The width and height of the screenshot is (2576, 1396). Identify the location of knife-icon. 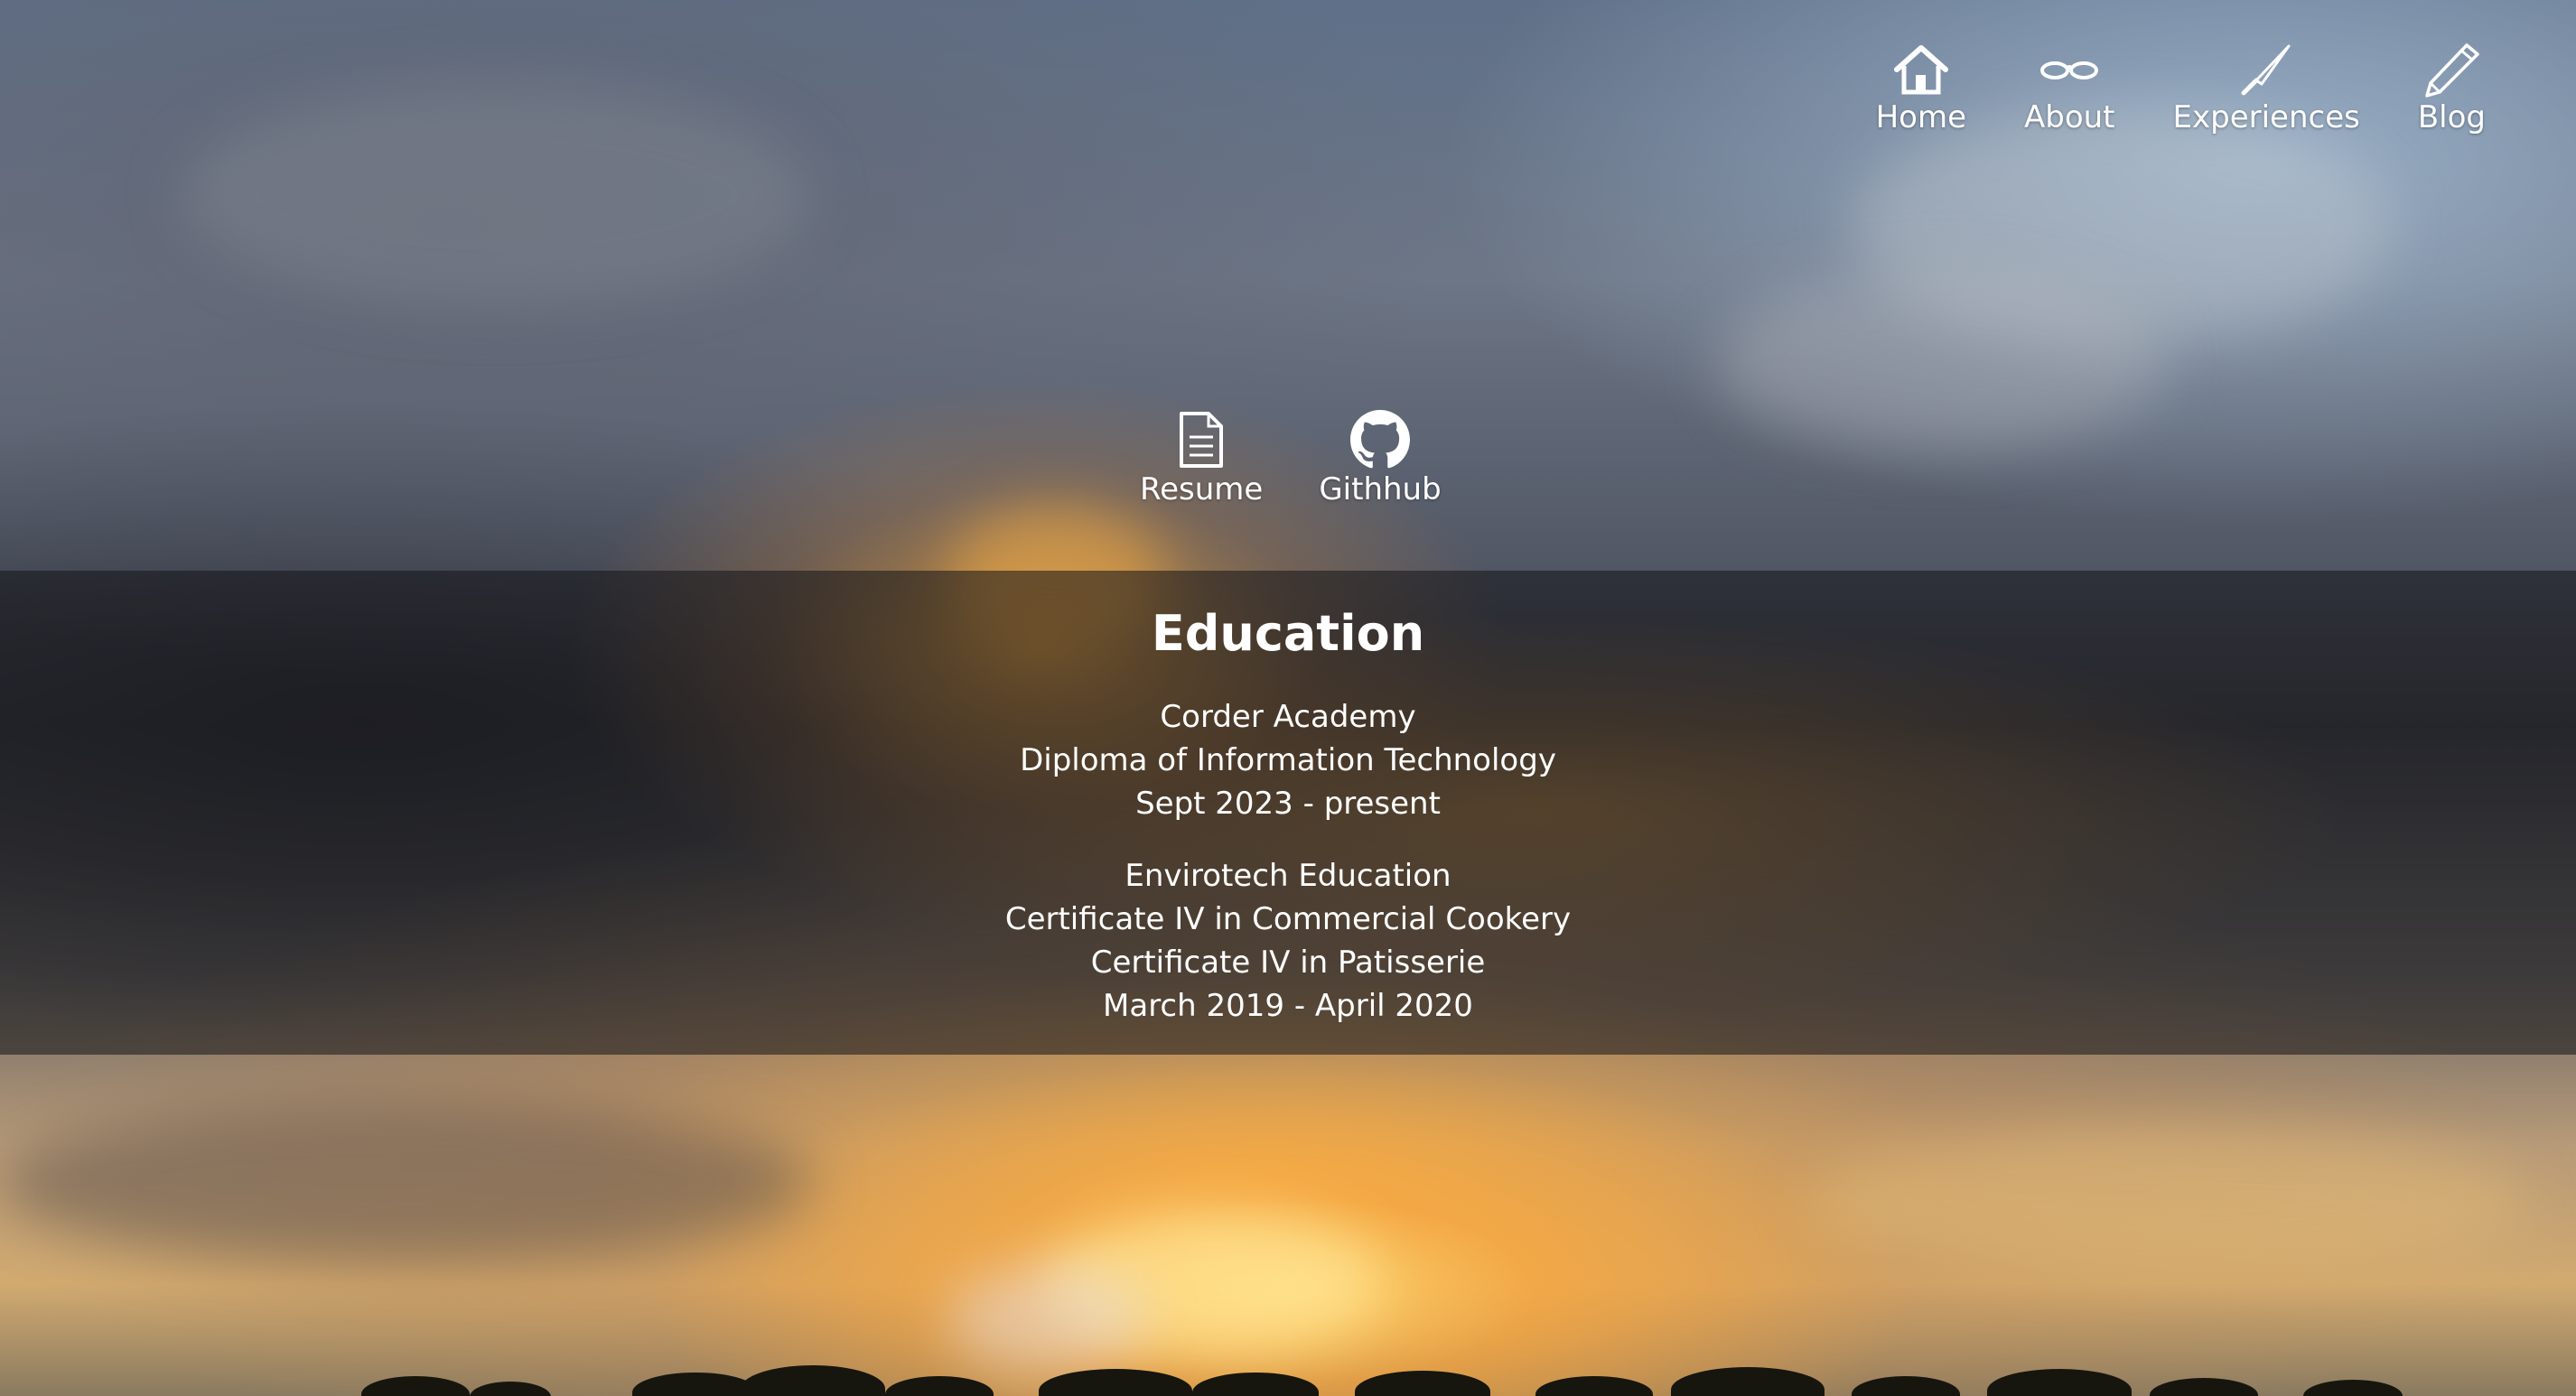
(2266, 69).